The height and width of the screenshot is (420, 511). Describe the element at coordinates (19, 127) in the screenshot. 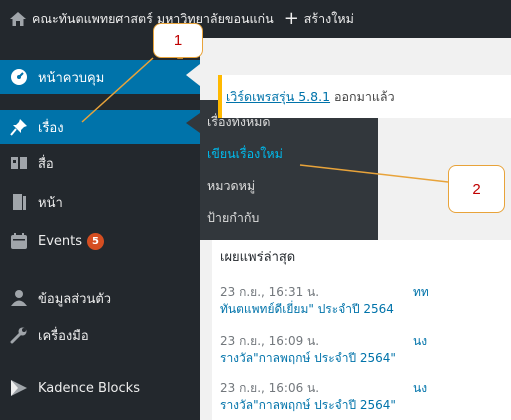

I see `pin-icon` at that location.